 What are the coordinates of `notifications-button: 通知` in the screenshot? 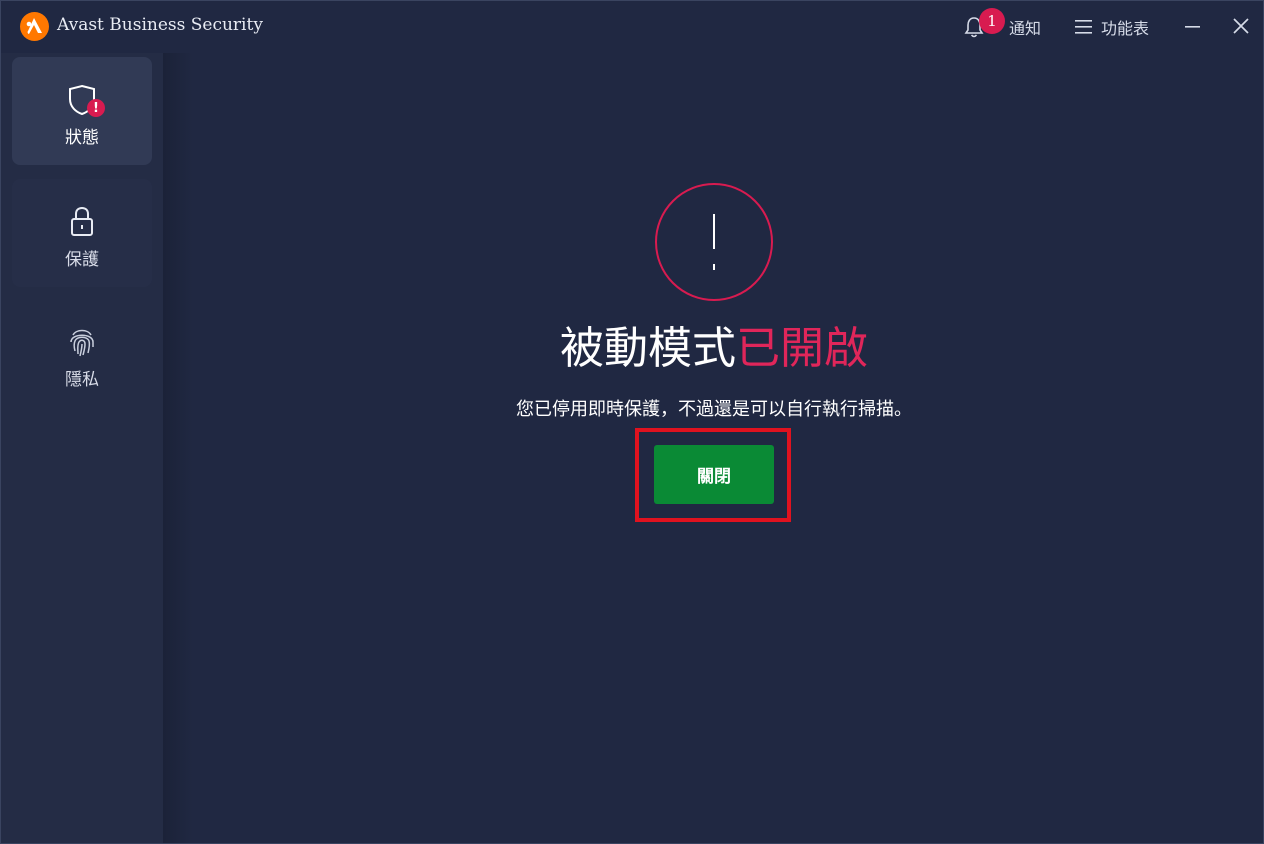 It's located at (1025, 27).